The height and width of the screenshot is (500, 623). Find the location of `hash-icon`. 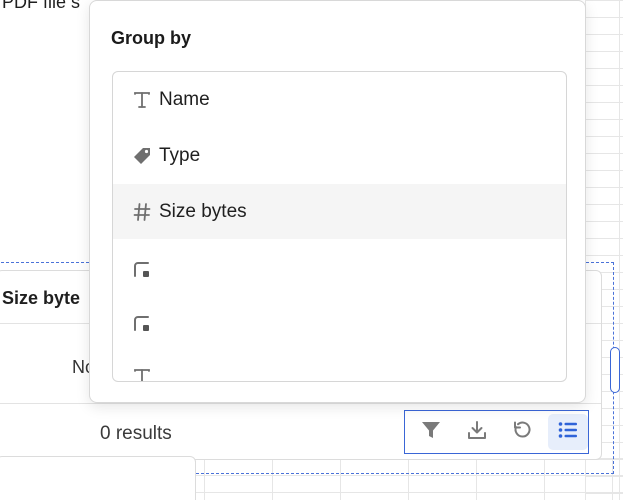

hash-icon is located at coordinates (142, 212).